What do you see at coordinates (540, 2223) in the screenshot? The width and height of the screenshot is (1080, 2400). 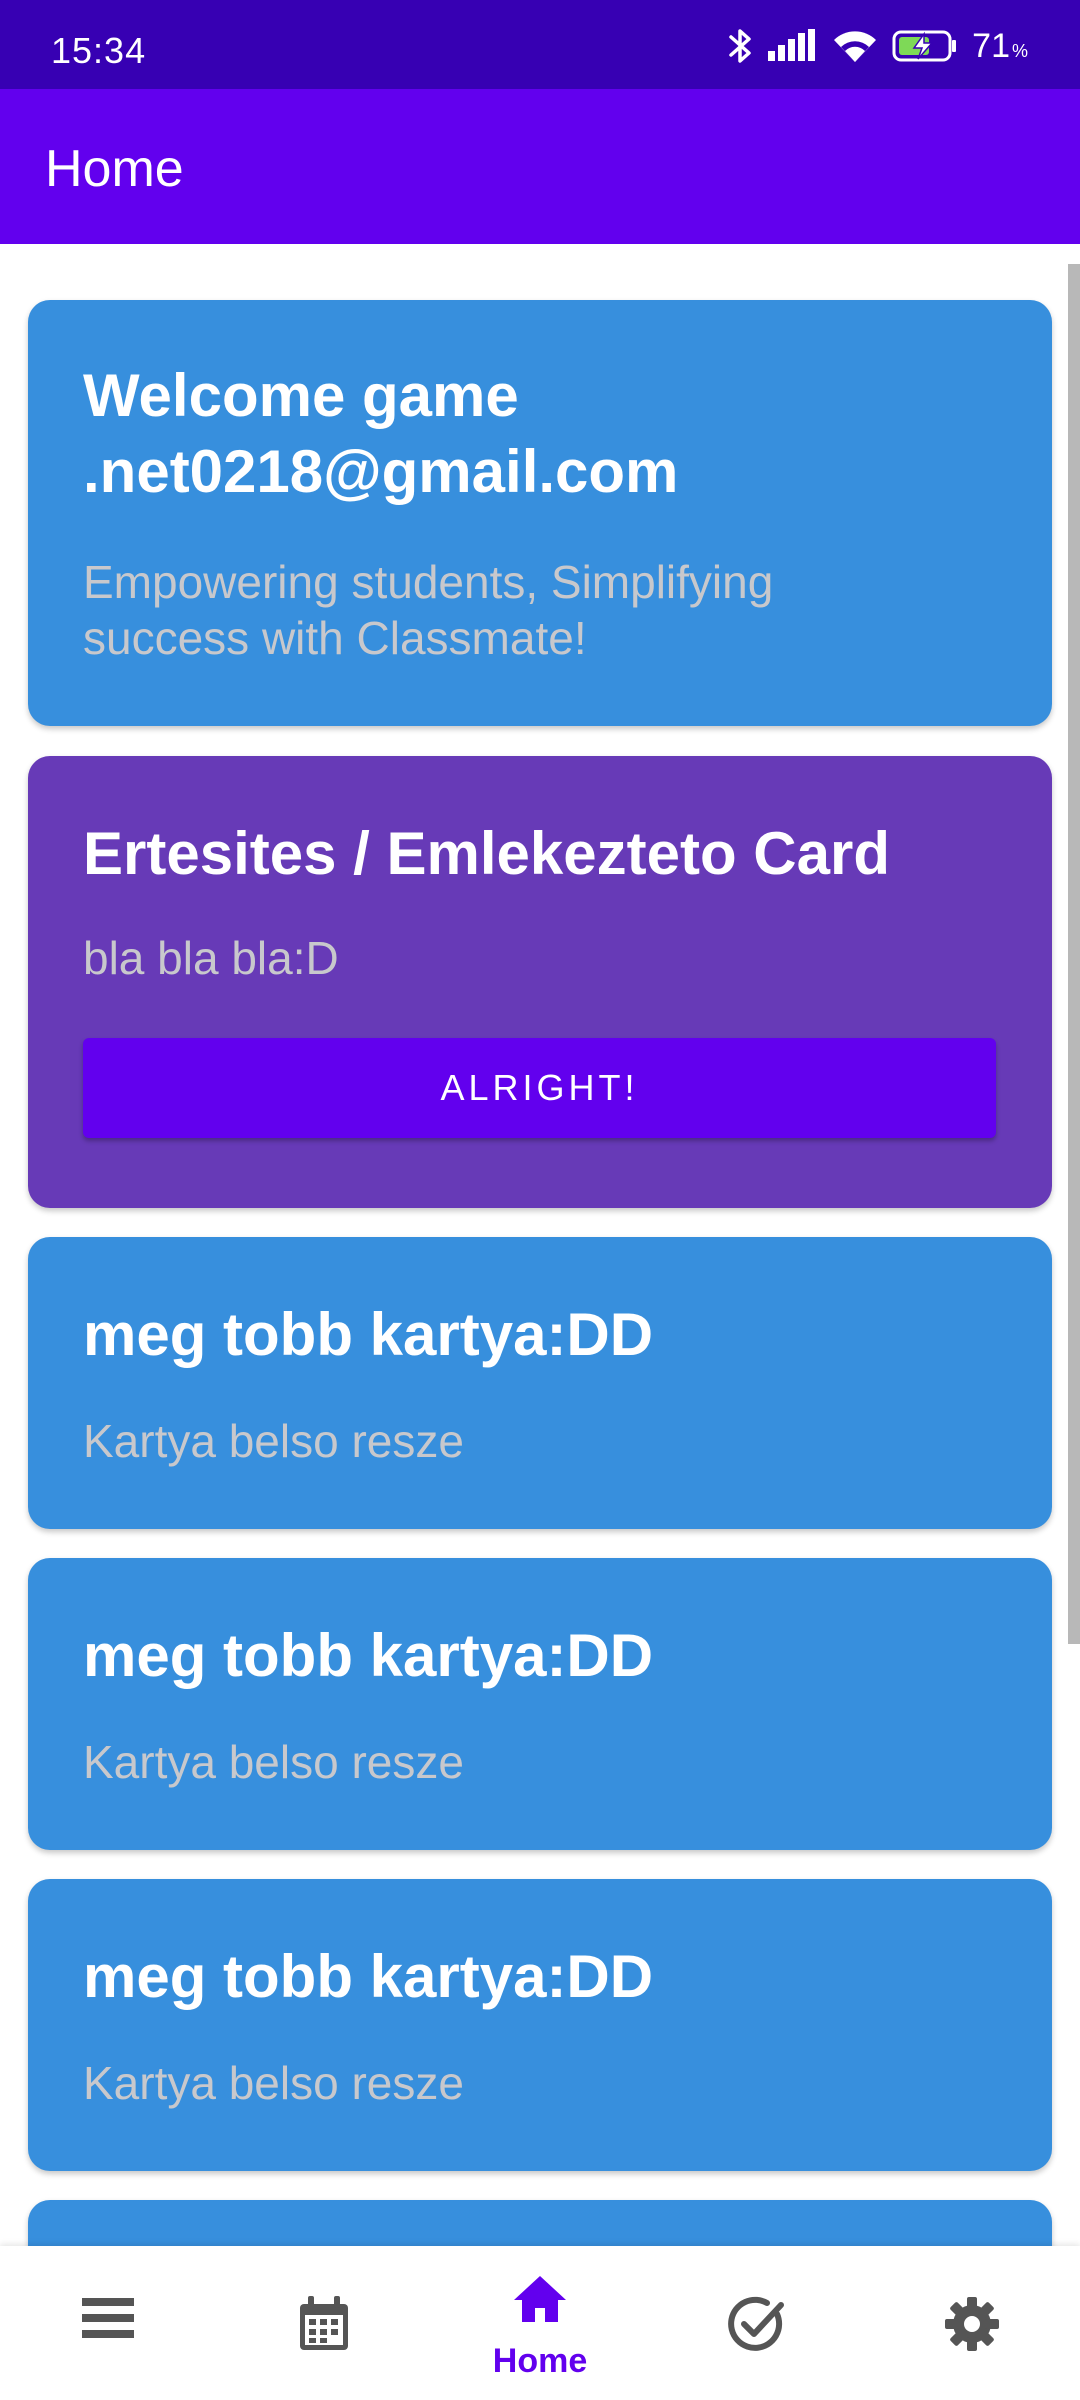 I see `info-card-partial` at bounding box center [540, 2223].